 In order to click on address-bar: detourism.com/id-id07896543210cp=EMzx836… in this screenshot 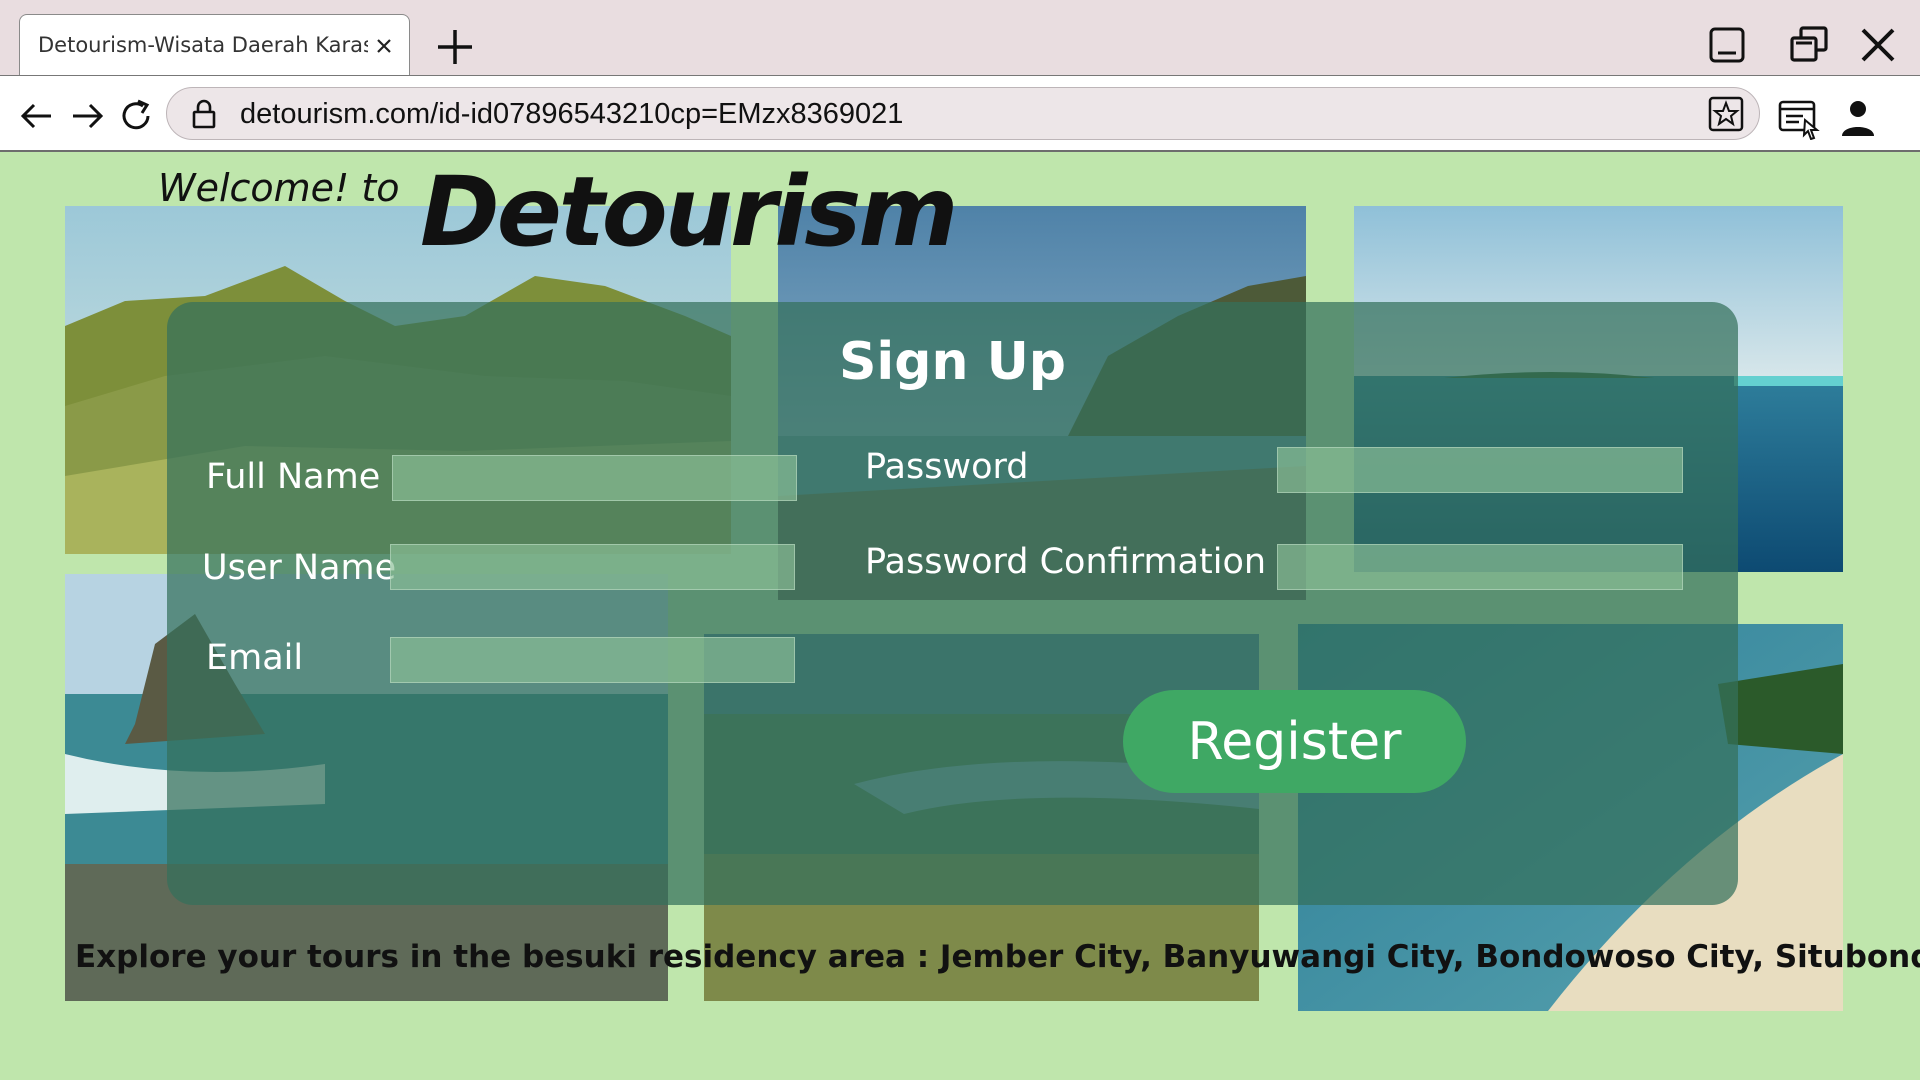, I will do `click(960, 114)`.